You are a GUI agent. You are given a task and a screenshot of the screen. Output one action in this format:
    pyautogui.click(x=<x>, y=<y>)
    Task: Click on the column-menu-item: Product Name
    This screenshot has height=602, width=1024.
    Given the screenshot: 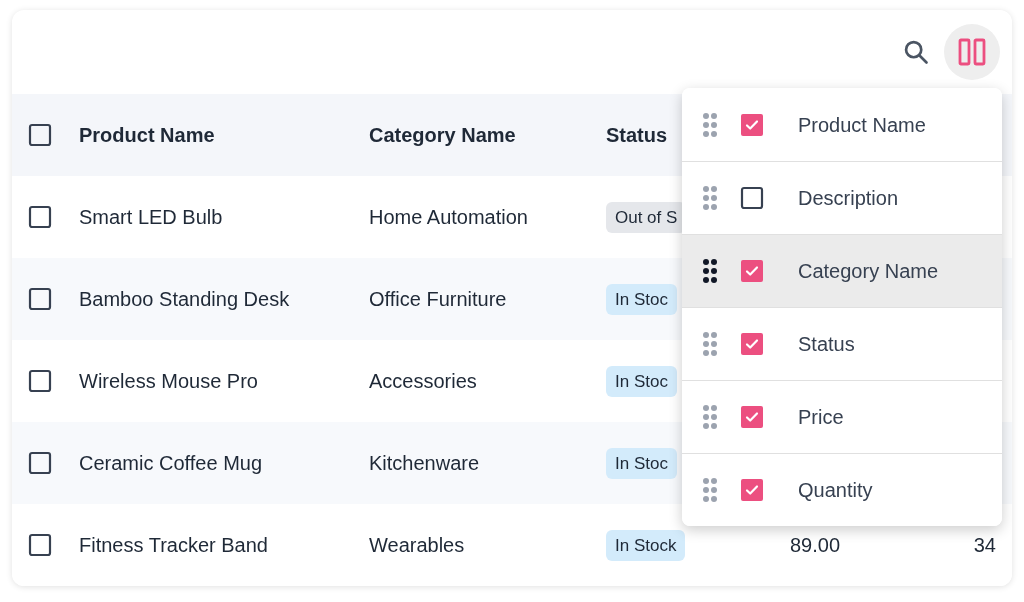 What is the action you would take?
    pyautogui.click(x=842, y=124)
    